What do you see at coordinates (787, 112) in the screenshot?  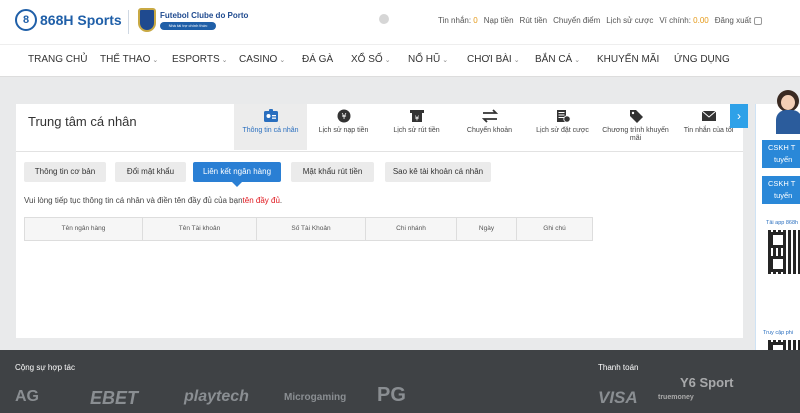 I see `support-agent-icon` at bounding box center [787, 112].